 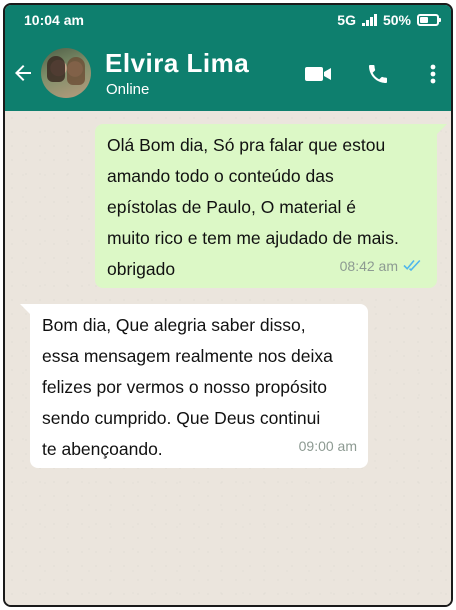 I want to click on status-bar: 10:04 am 5G 50%, so click(x=228, y=20).